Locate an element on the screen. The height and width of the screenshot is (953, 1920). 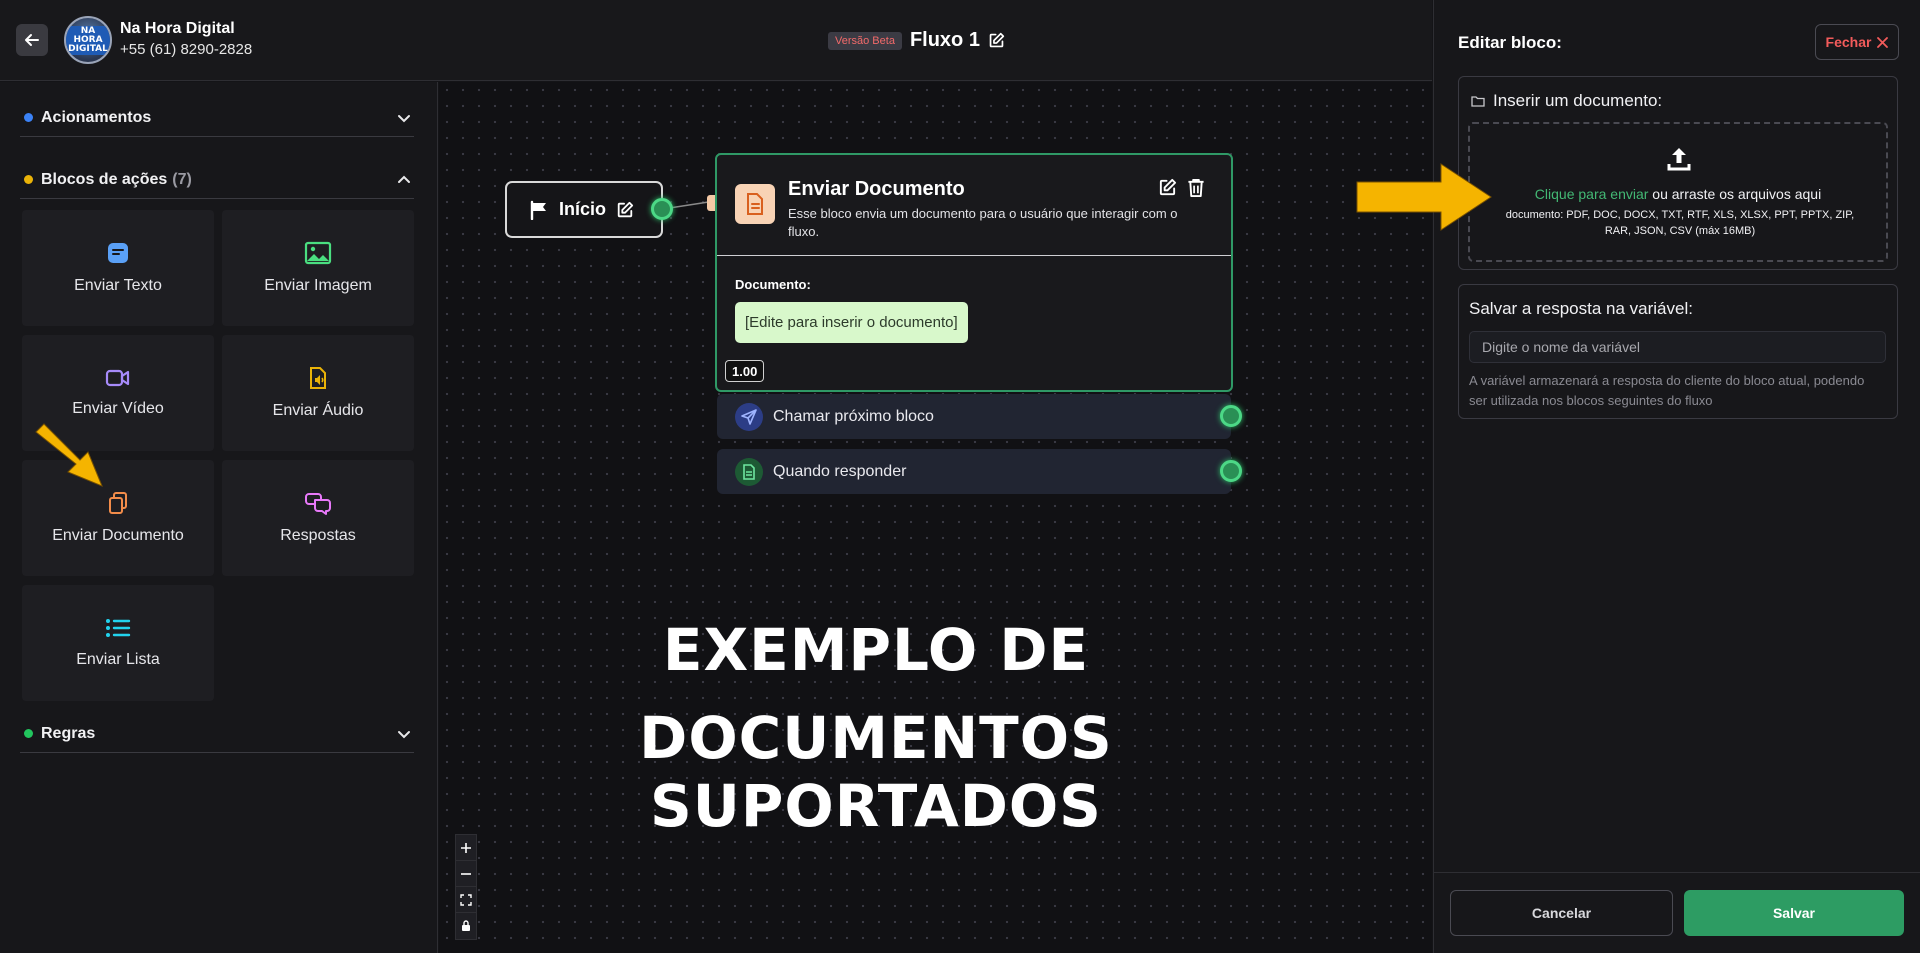
block-label: Respostas is located at coordinates (318, 535).